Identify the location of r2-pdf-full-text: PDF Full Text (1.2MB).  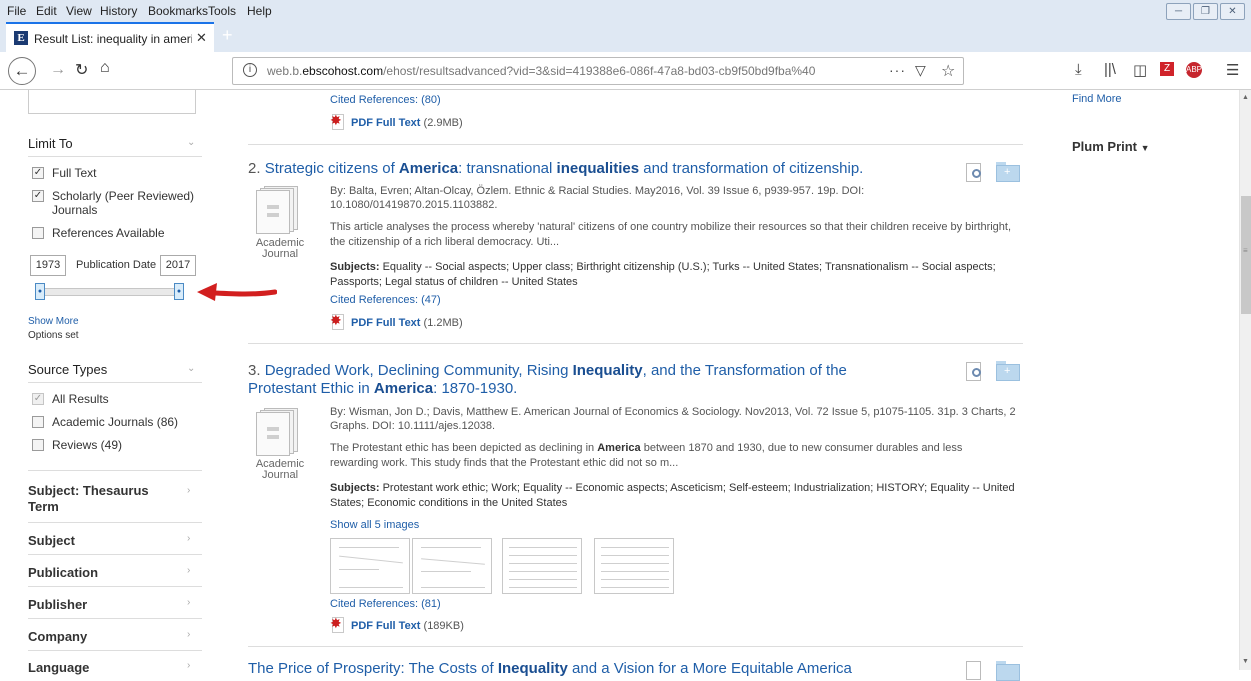
(396, 321).